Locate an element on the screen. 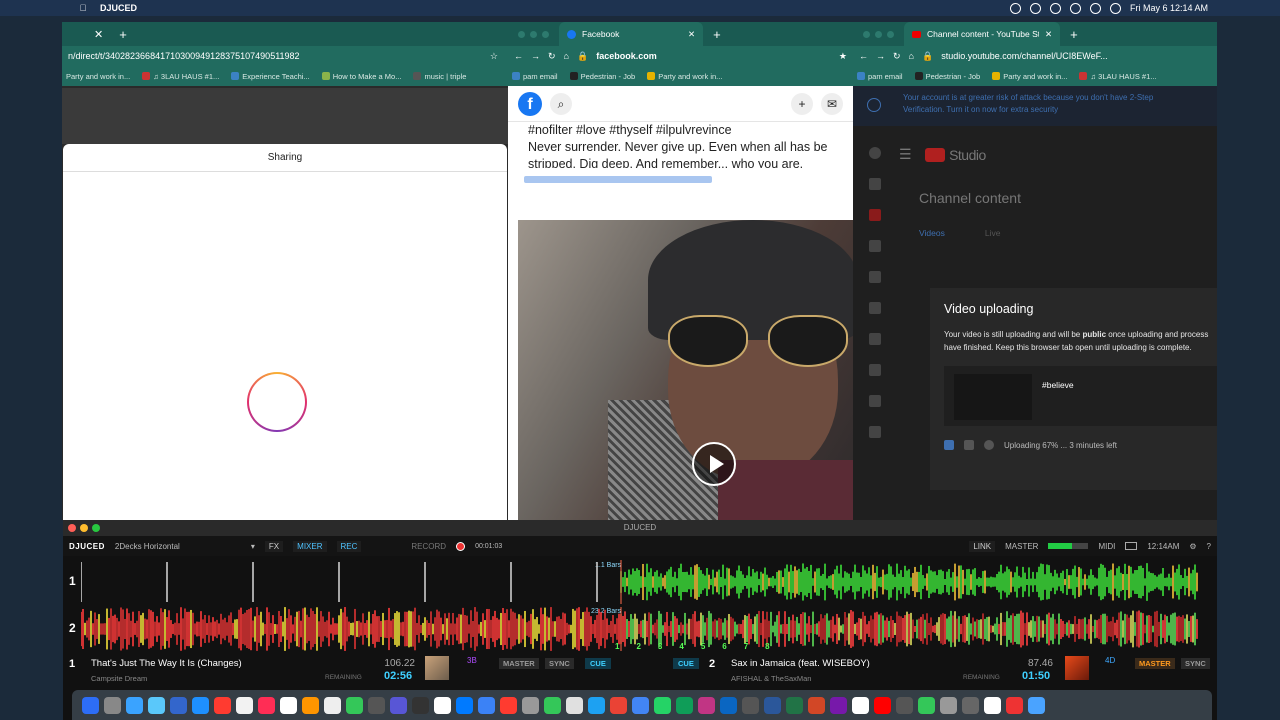 Image resolution: width=1280 pixels, height=720 pixels. beat-marker: 3 is located at coordinates (660, 646).